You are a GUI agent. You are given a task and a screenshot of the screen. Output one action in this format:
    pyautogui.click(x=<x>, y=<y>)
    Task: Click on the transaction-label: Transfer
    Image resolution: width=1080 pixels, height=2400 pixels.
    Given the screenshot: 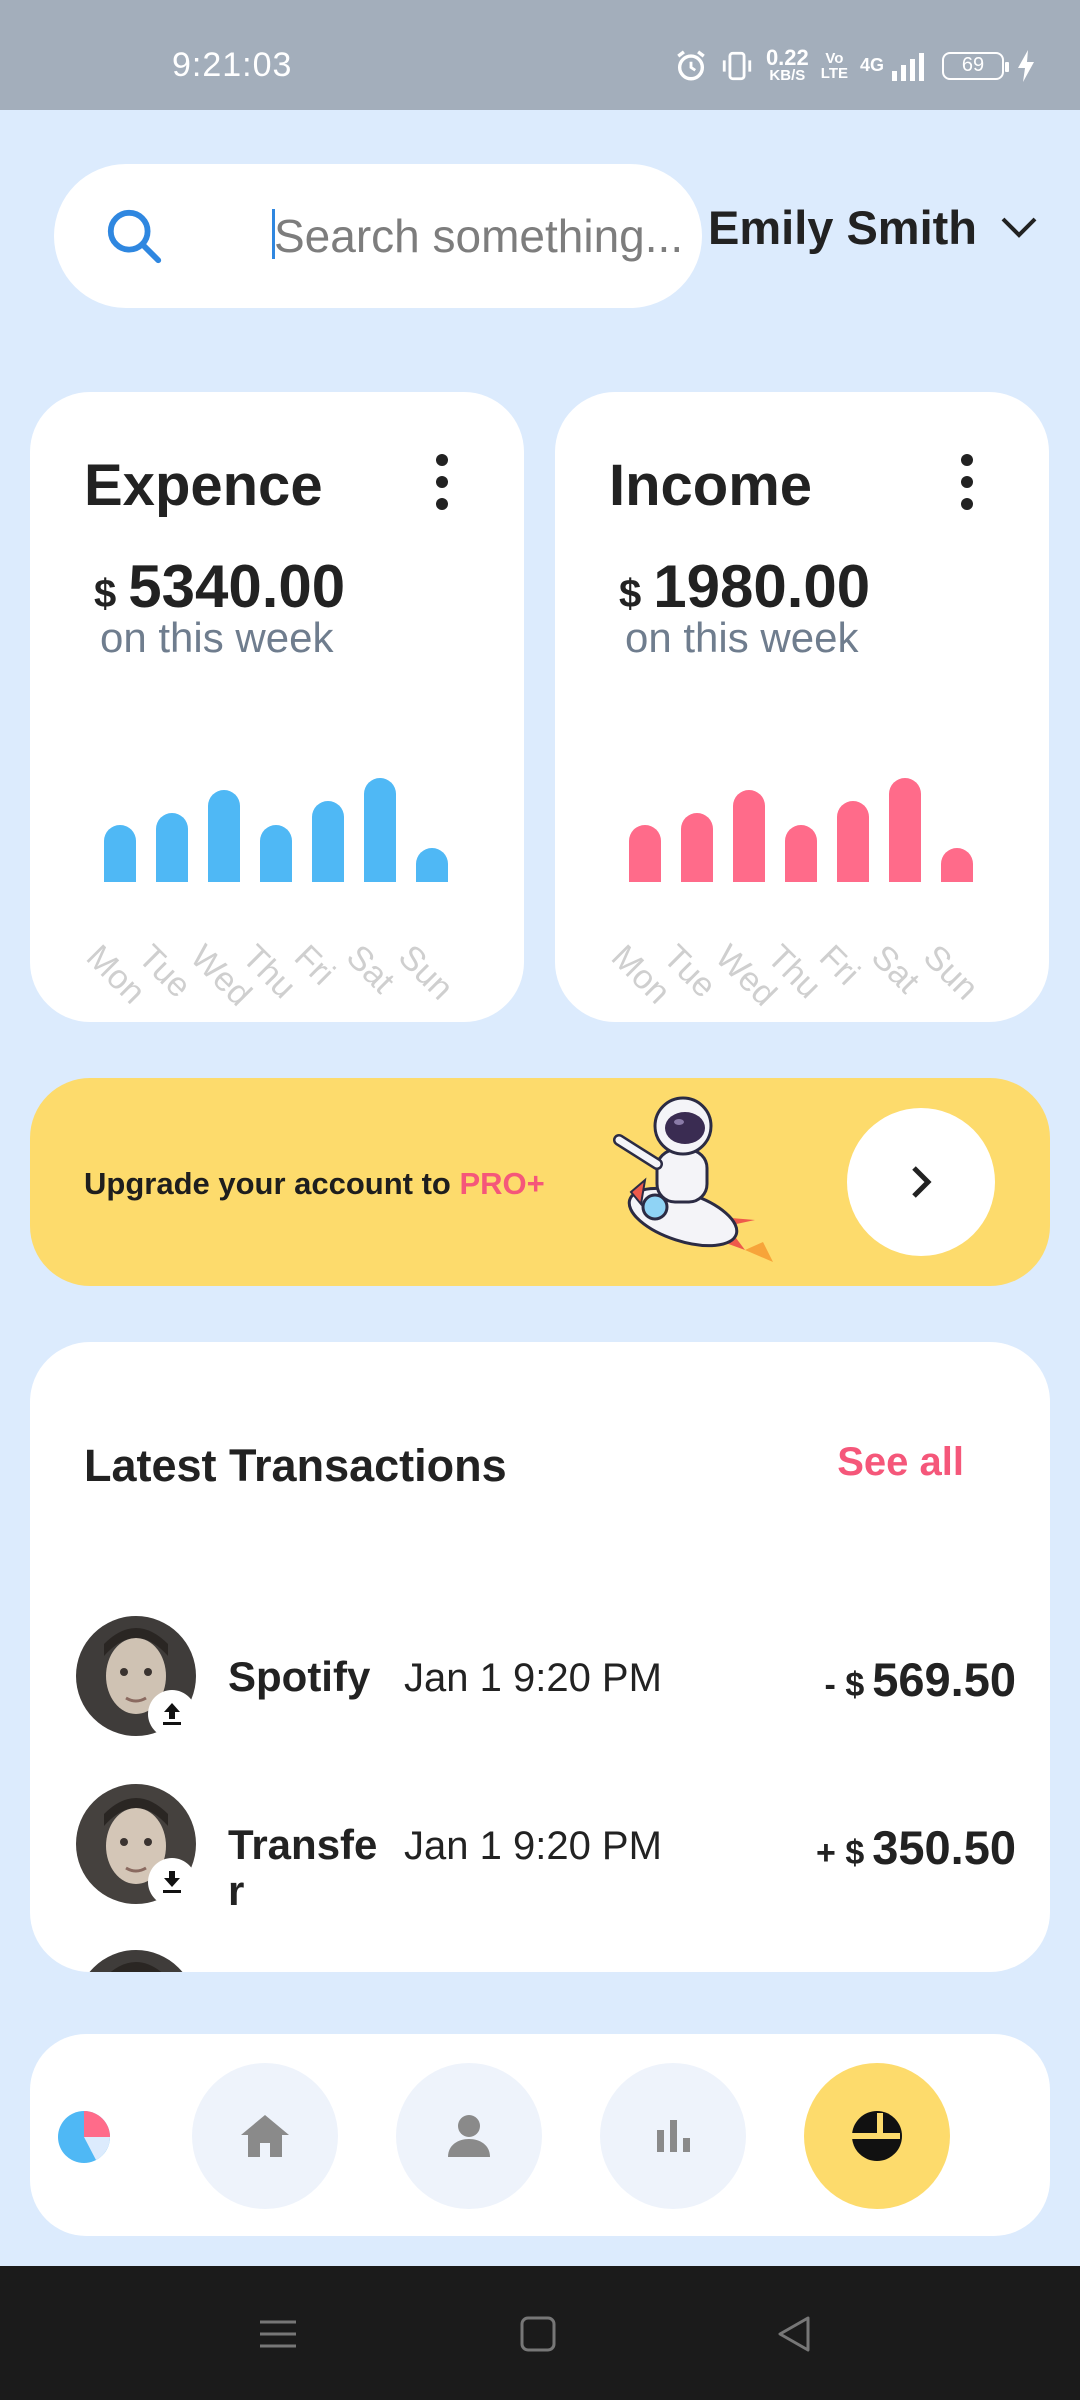 What is the action you would take?
    pyautogui.click(x=303, y=1867)
    